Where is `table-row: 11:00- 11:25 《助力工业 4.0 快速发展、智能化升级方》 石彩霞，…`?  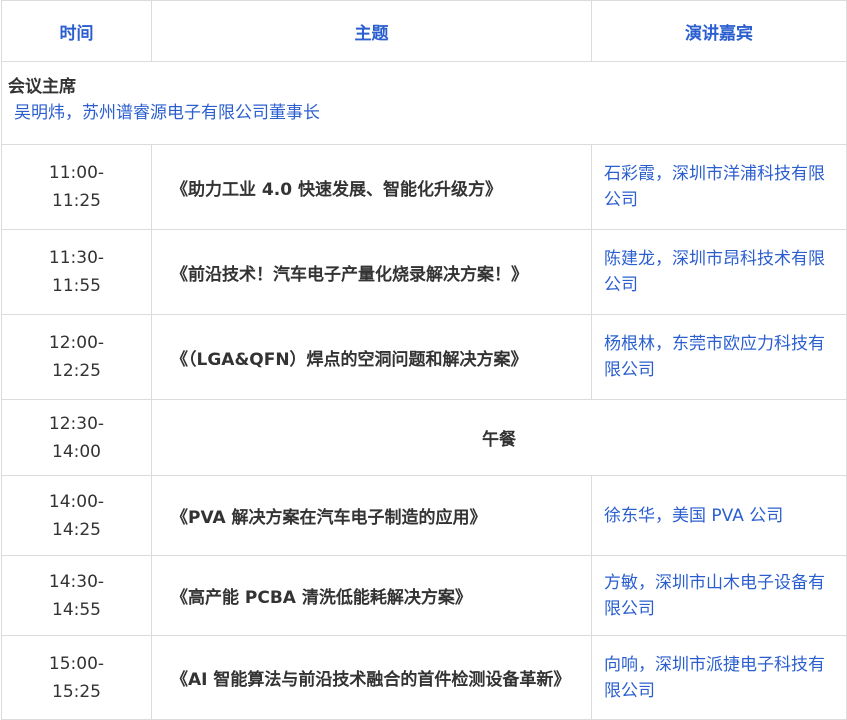
table-row: 11:00- 11:25 《助力工业 4.0 快速发展、智能化升级方》 石彩霞，… is located at coordinates (424, 187).